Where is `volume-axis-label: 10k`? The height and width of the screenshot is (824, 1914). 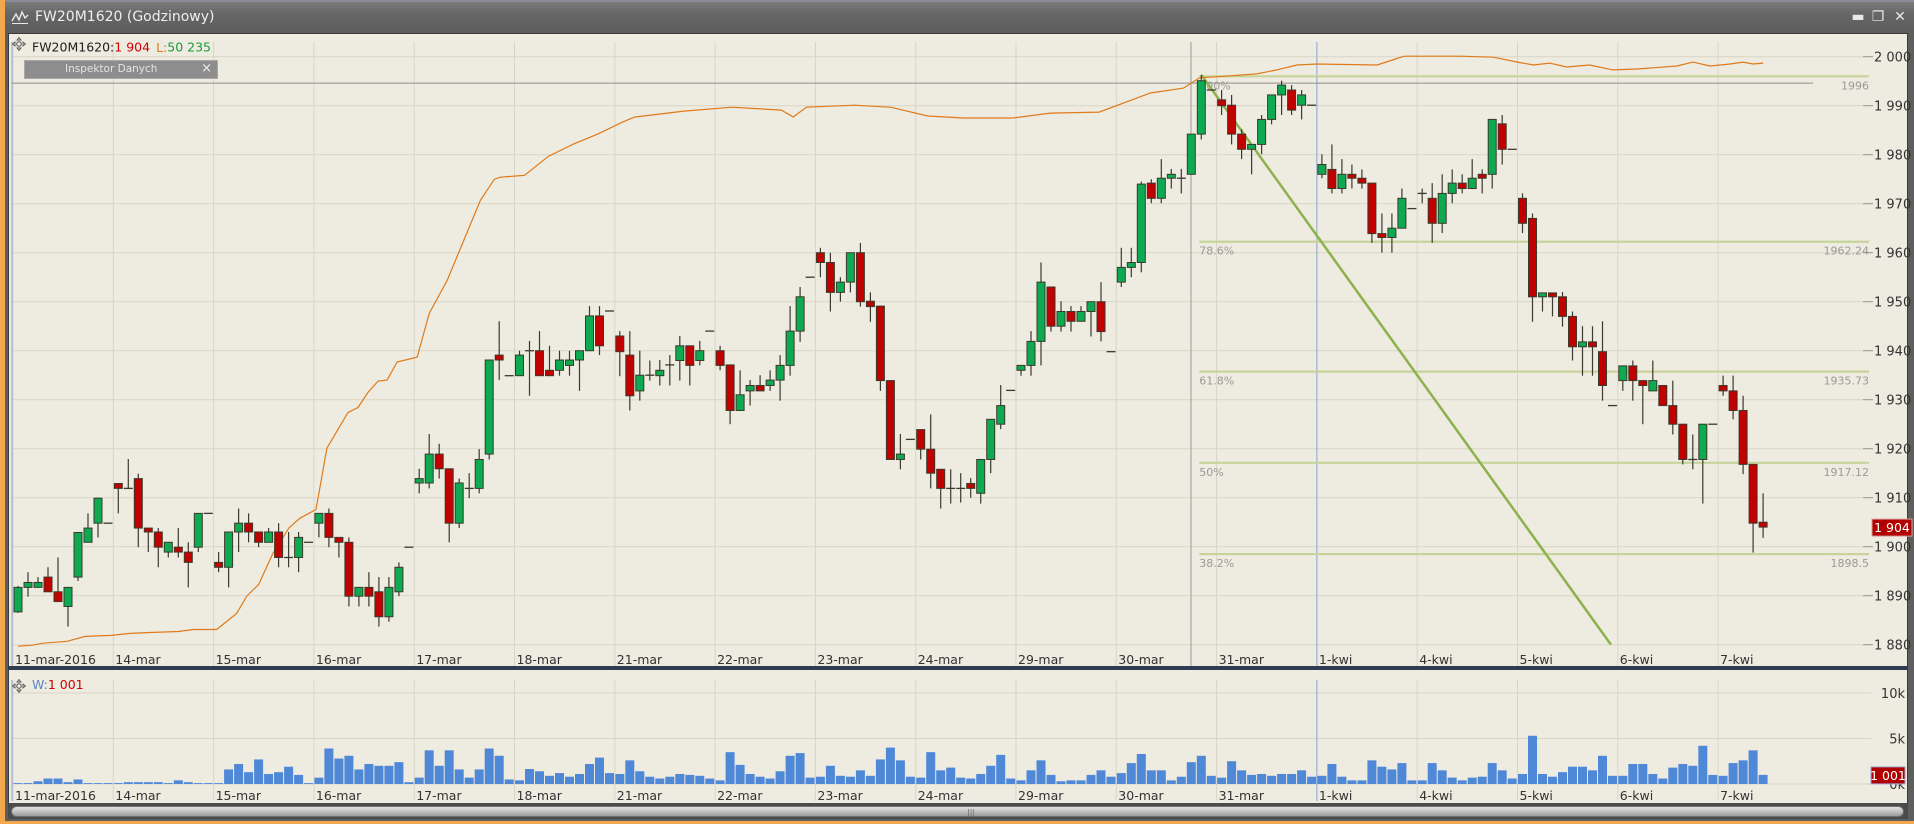
volume-axis-label: 10k is located at coordinates (1893, 694).